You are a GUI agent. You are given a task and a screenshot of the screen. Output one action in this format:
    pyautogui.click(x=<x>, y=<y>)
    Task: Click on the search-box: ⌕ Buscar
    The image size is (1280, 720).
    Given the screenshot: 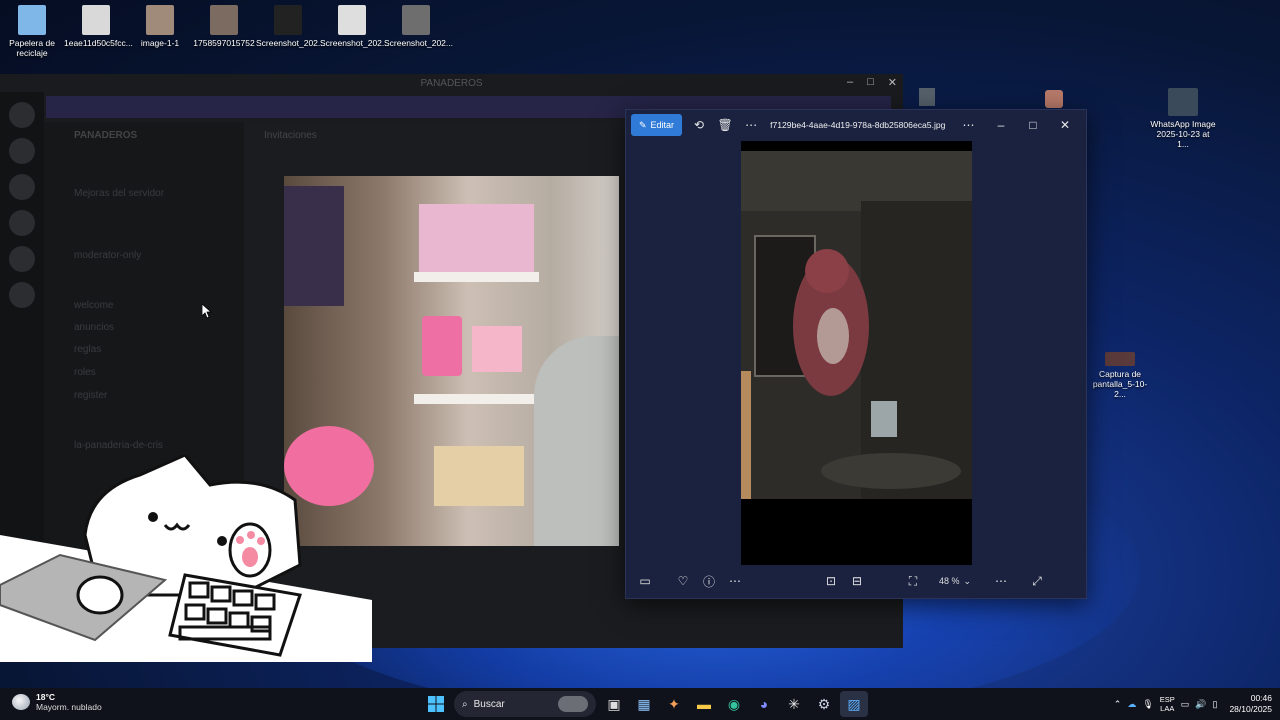 What is the action you would take?
    pyautogui.click(x=525, y=704)
    